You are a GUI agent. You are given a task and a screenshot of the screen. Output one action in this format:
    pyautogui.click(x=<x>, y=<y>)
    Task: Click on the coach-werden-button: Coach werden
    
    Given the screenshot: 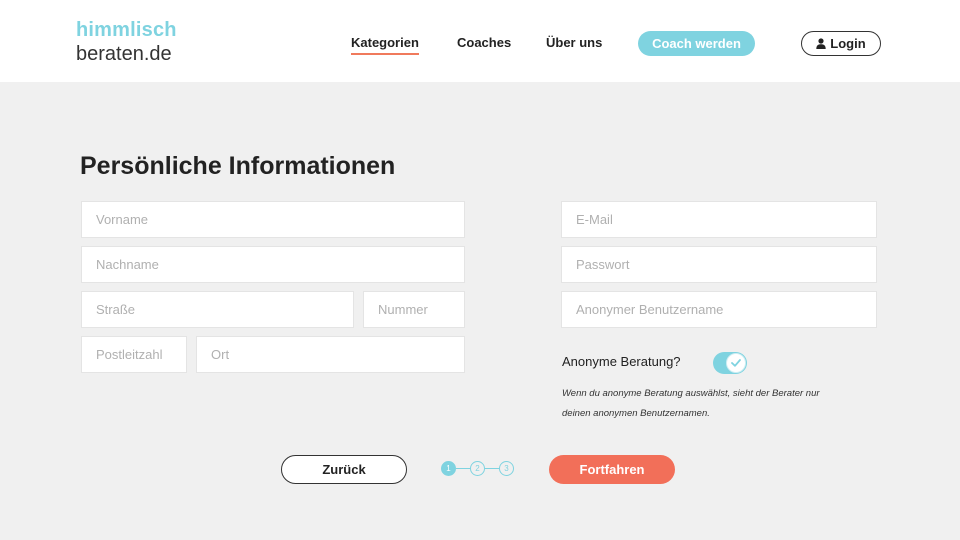 What is the action you would take?
    pyautogui.click(x=696, y=43)
    